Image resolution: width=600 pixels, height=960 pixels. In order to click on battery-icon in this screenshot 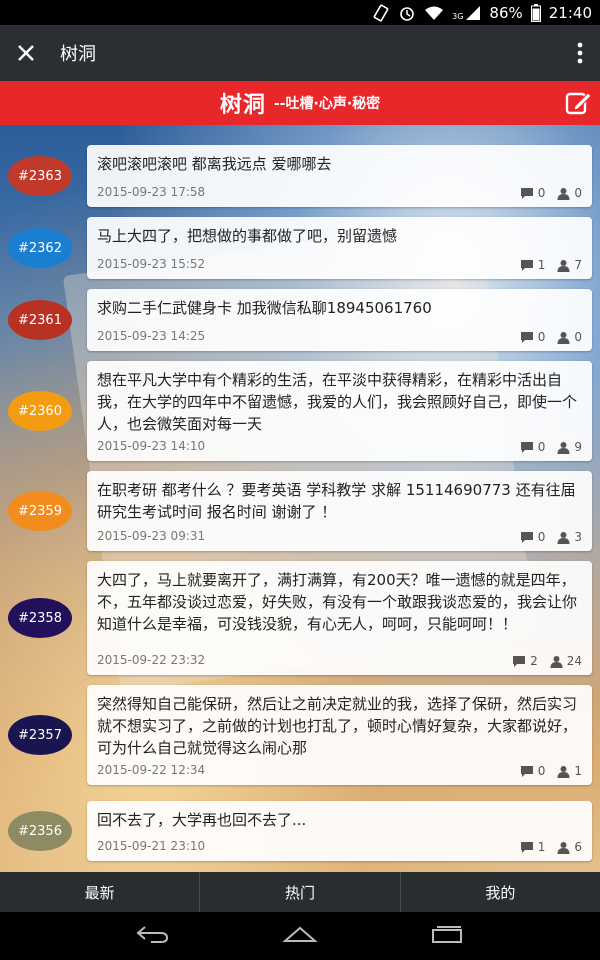, I will do `click(535, 12)`.